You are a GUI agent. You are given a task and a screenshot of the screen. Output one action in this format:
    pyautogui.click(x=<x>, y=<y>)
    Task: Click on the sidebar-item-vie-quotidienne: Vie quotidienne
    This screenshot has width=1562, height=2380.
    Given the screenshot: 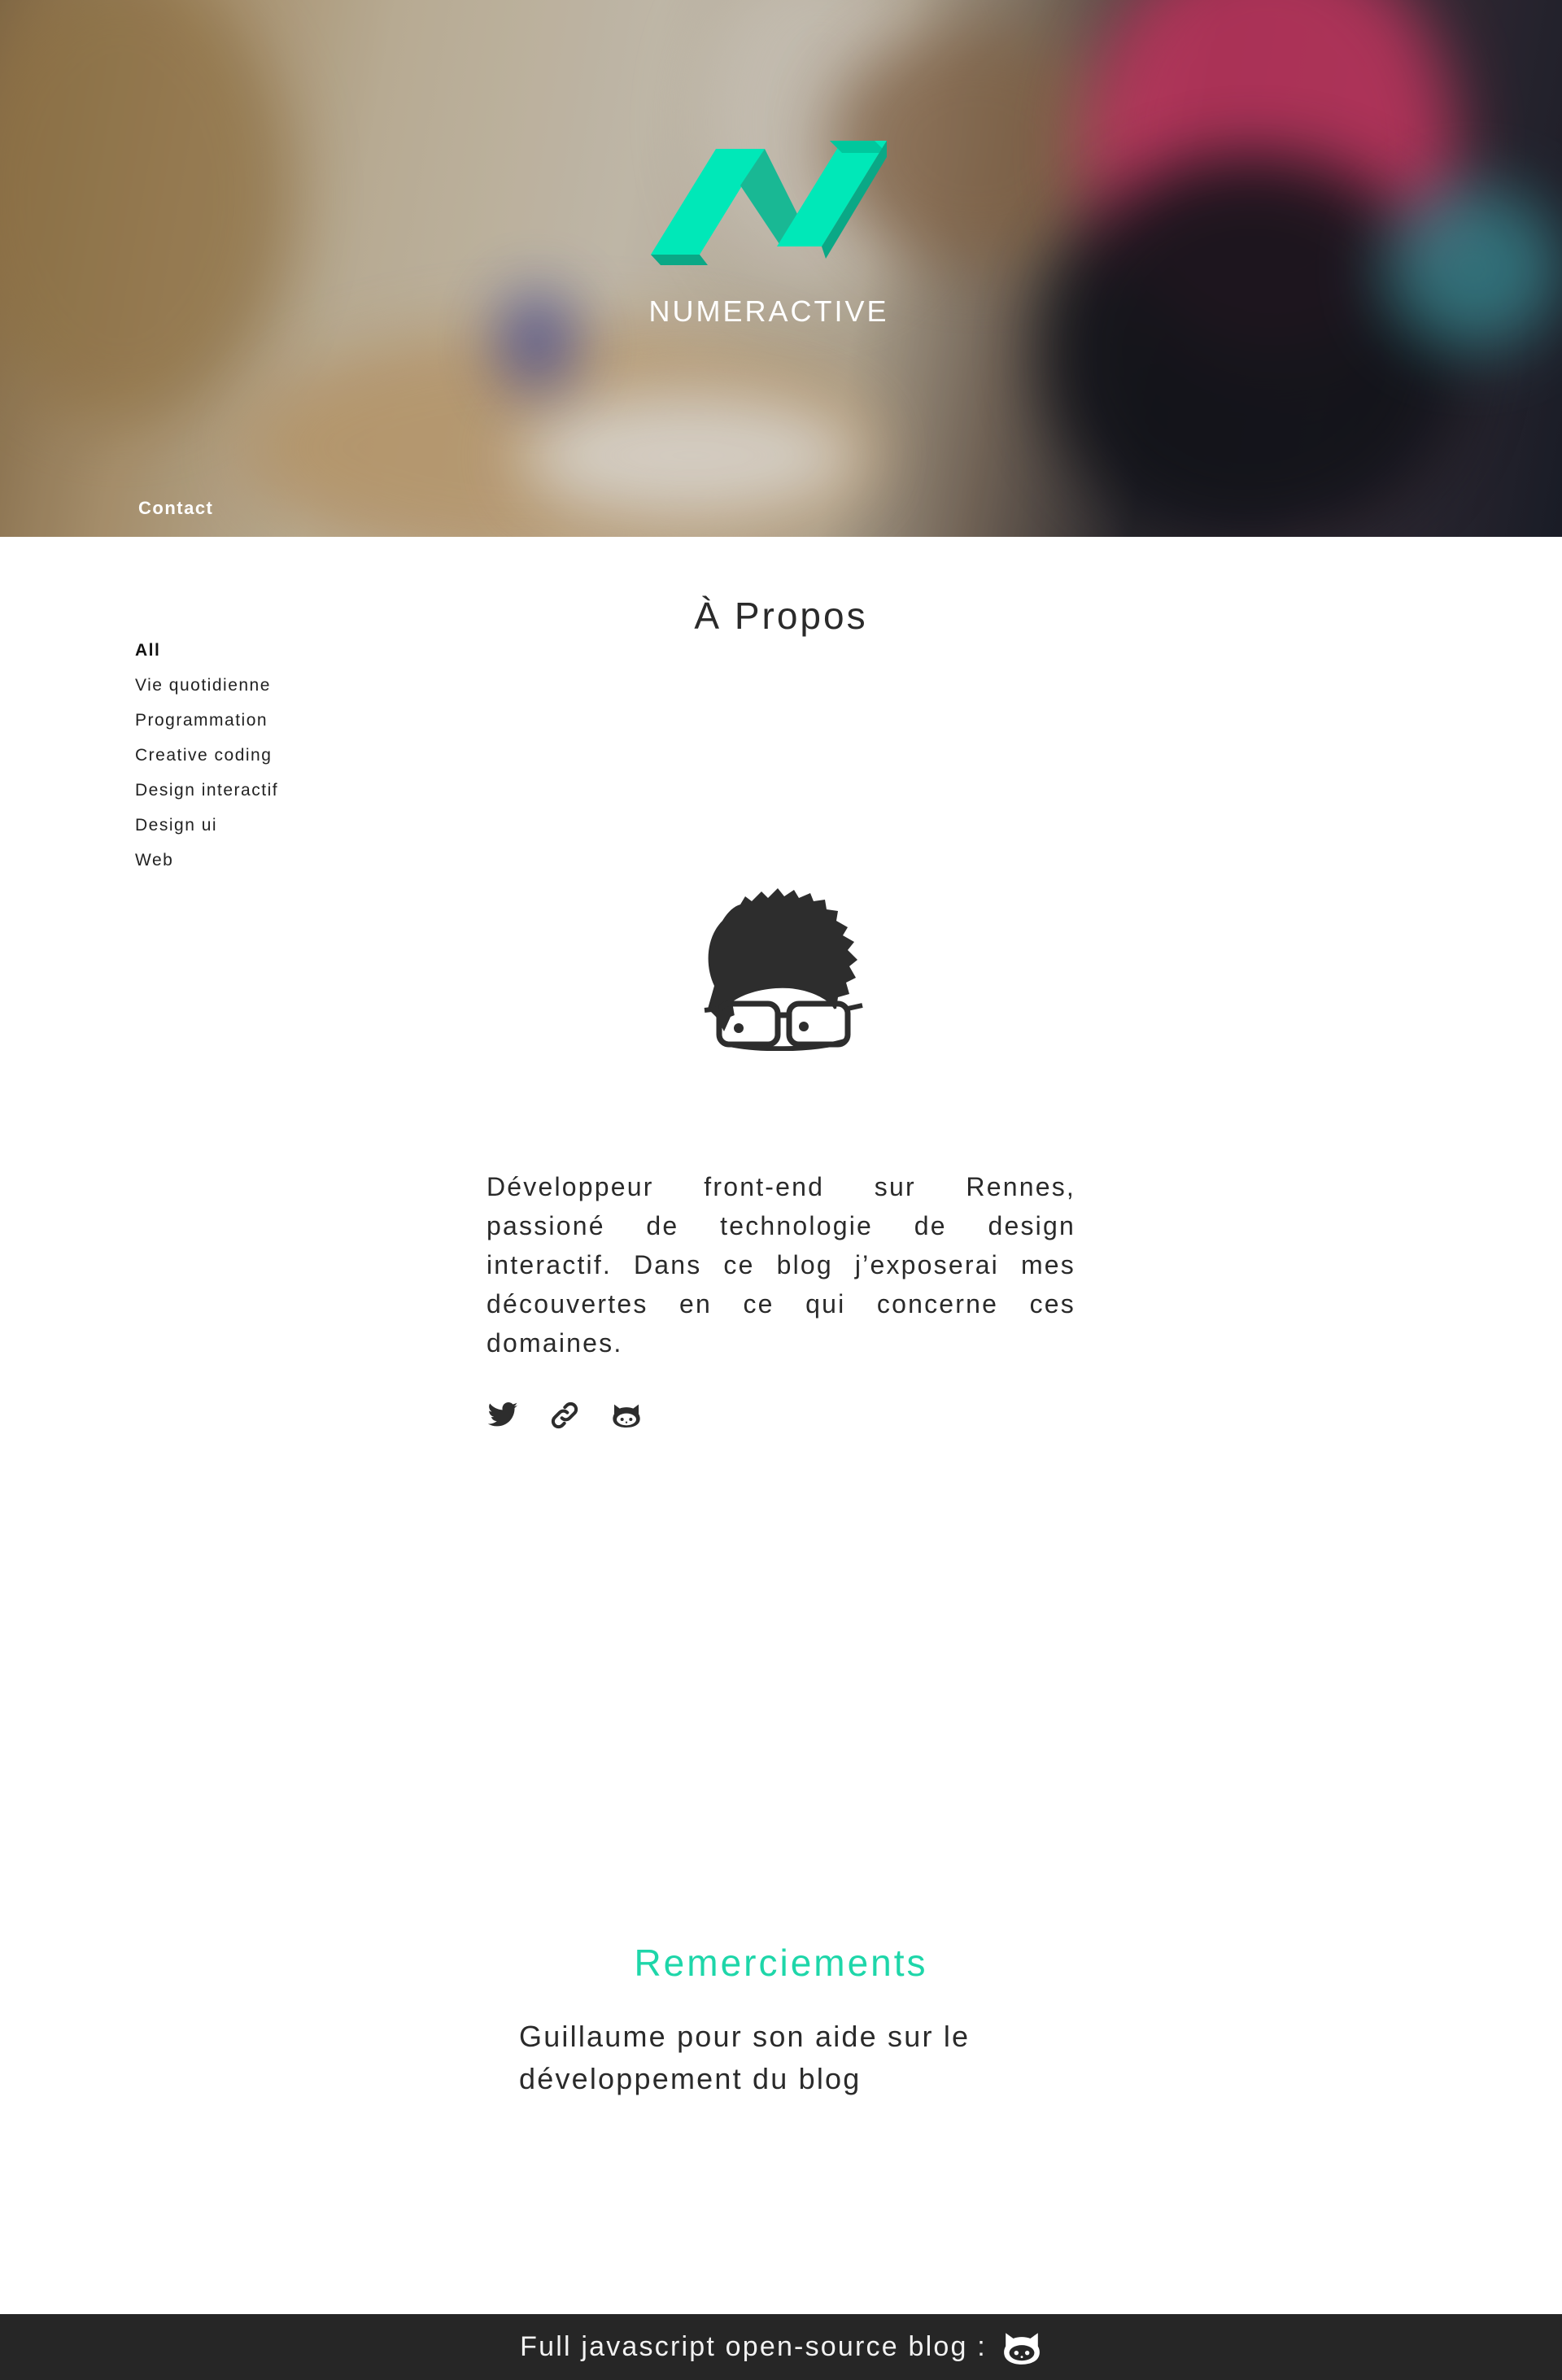 What is the action you would take?
    pyautogui.click(x=241, y=691)
    